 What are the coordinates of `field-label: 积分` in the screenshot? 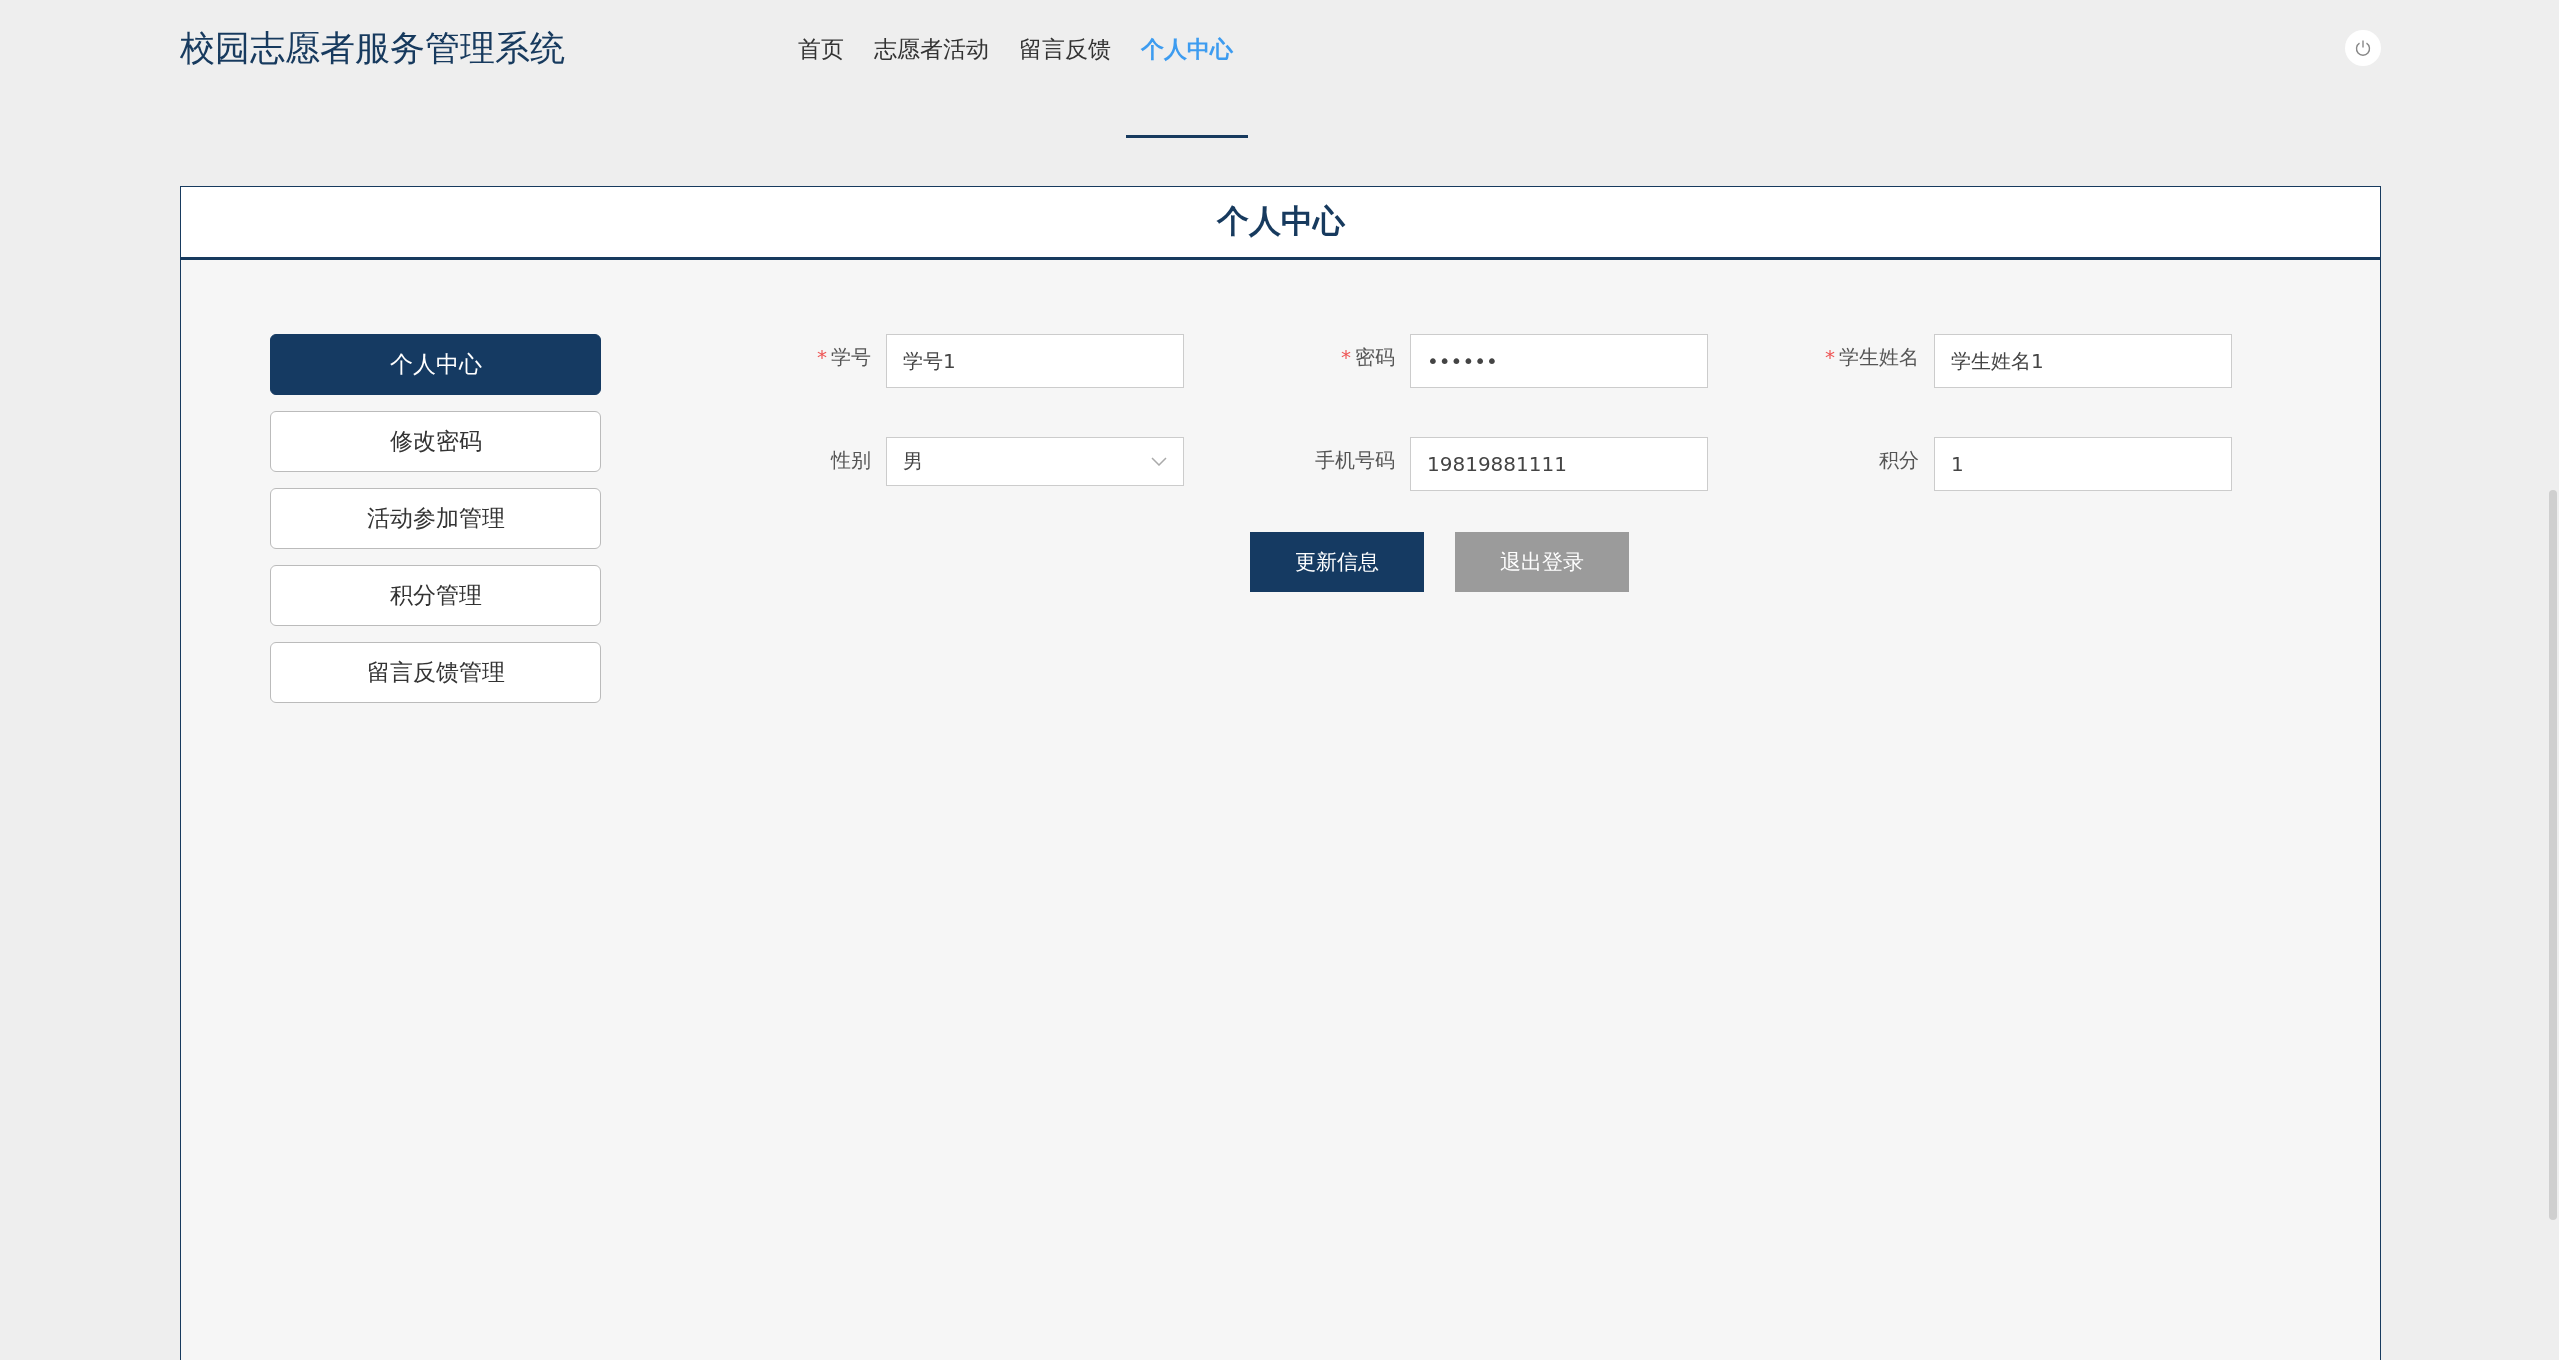 It's located at (1898, 460).